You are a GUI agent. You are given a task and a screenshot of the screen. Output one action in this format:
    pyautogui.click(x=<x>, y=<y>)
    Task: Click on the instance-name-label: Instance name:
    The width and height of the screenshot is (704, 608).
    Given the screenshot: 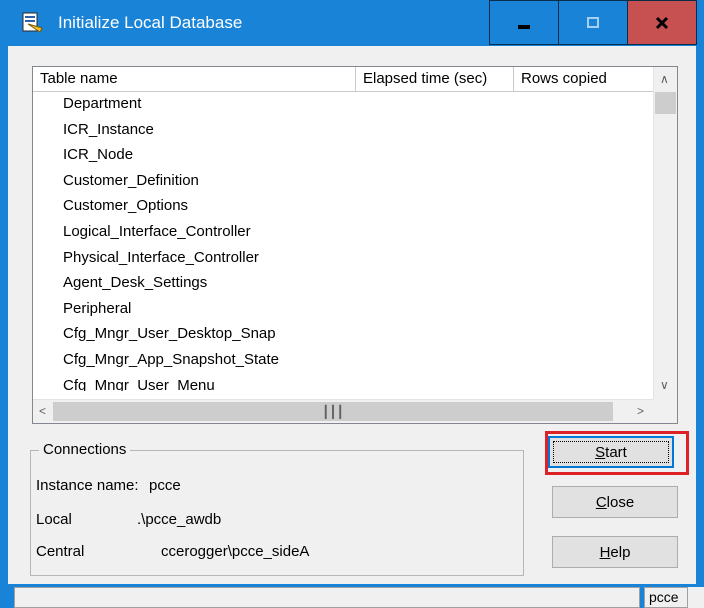 What is the action you would take?
    pyautogui.click(x=87, y=485)
    